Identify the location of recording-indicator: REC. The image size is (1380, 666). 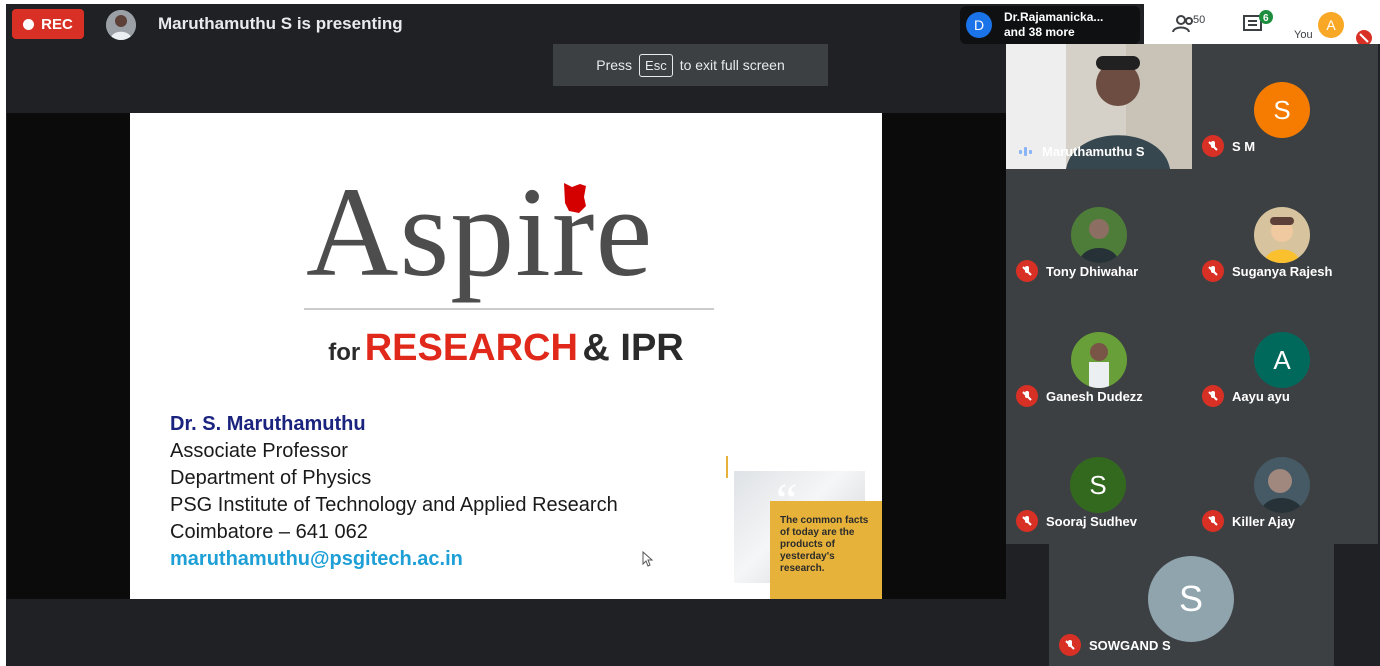
(48, 24).